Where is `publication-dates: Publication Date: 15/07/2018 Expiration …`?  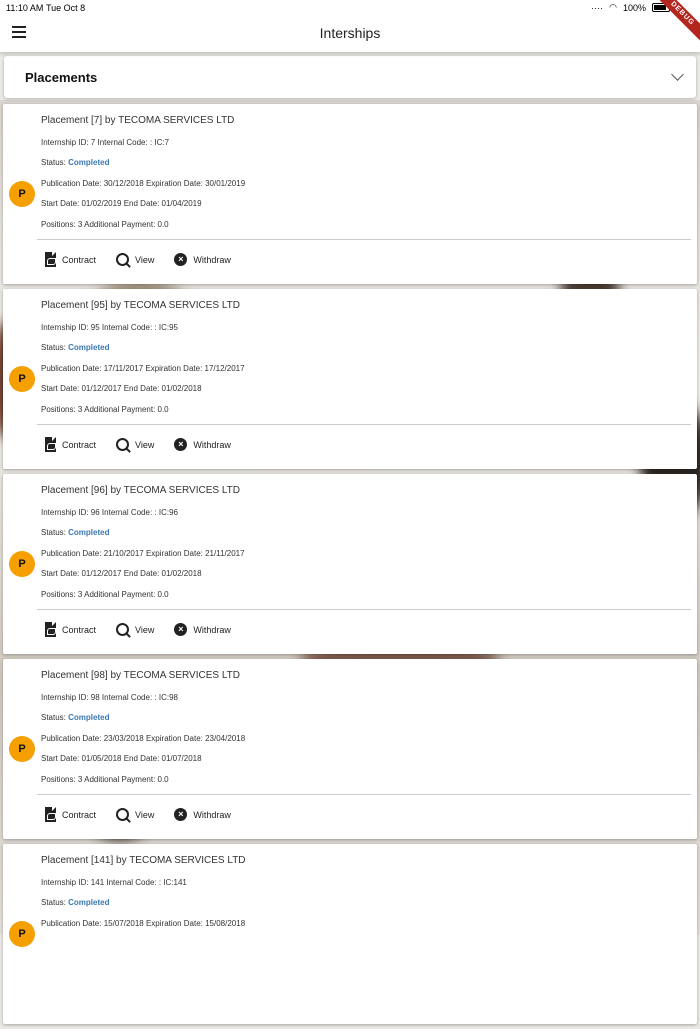
publication-dates: Publication Date: 15/07/2018 Expiration … is located at coordinates (143, 923).